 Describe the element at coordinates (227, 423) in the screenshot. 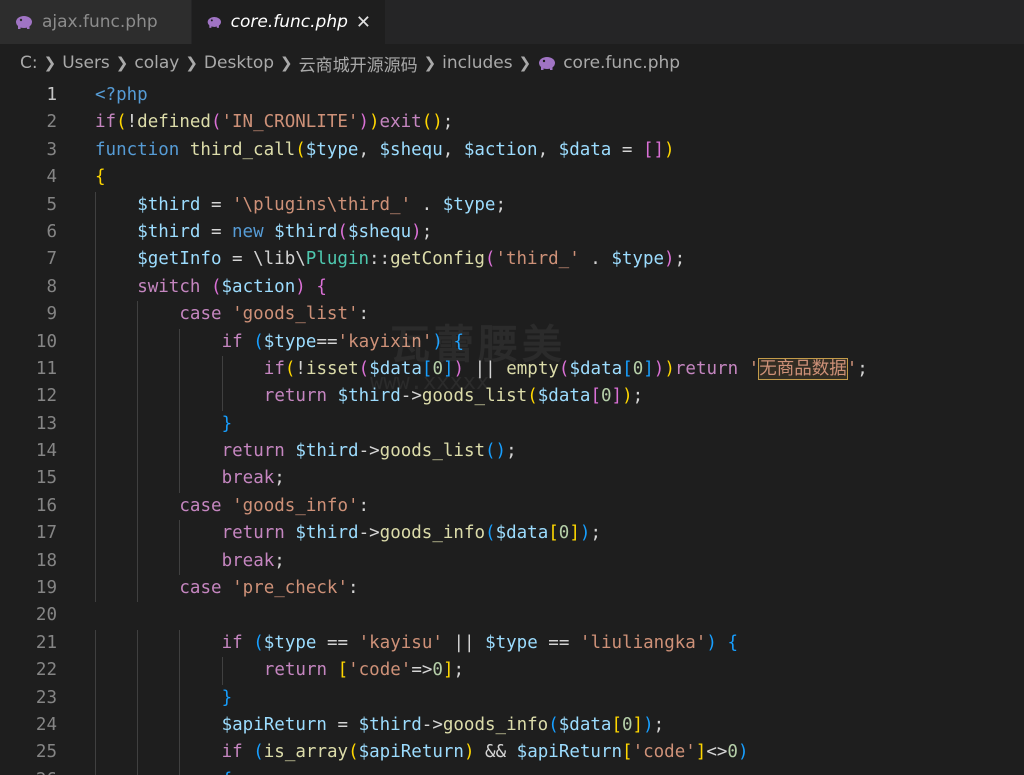

I see `code-token: }` at that location.